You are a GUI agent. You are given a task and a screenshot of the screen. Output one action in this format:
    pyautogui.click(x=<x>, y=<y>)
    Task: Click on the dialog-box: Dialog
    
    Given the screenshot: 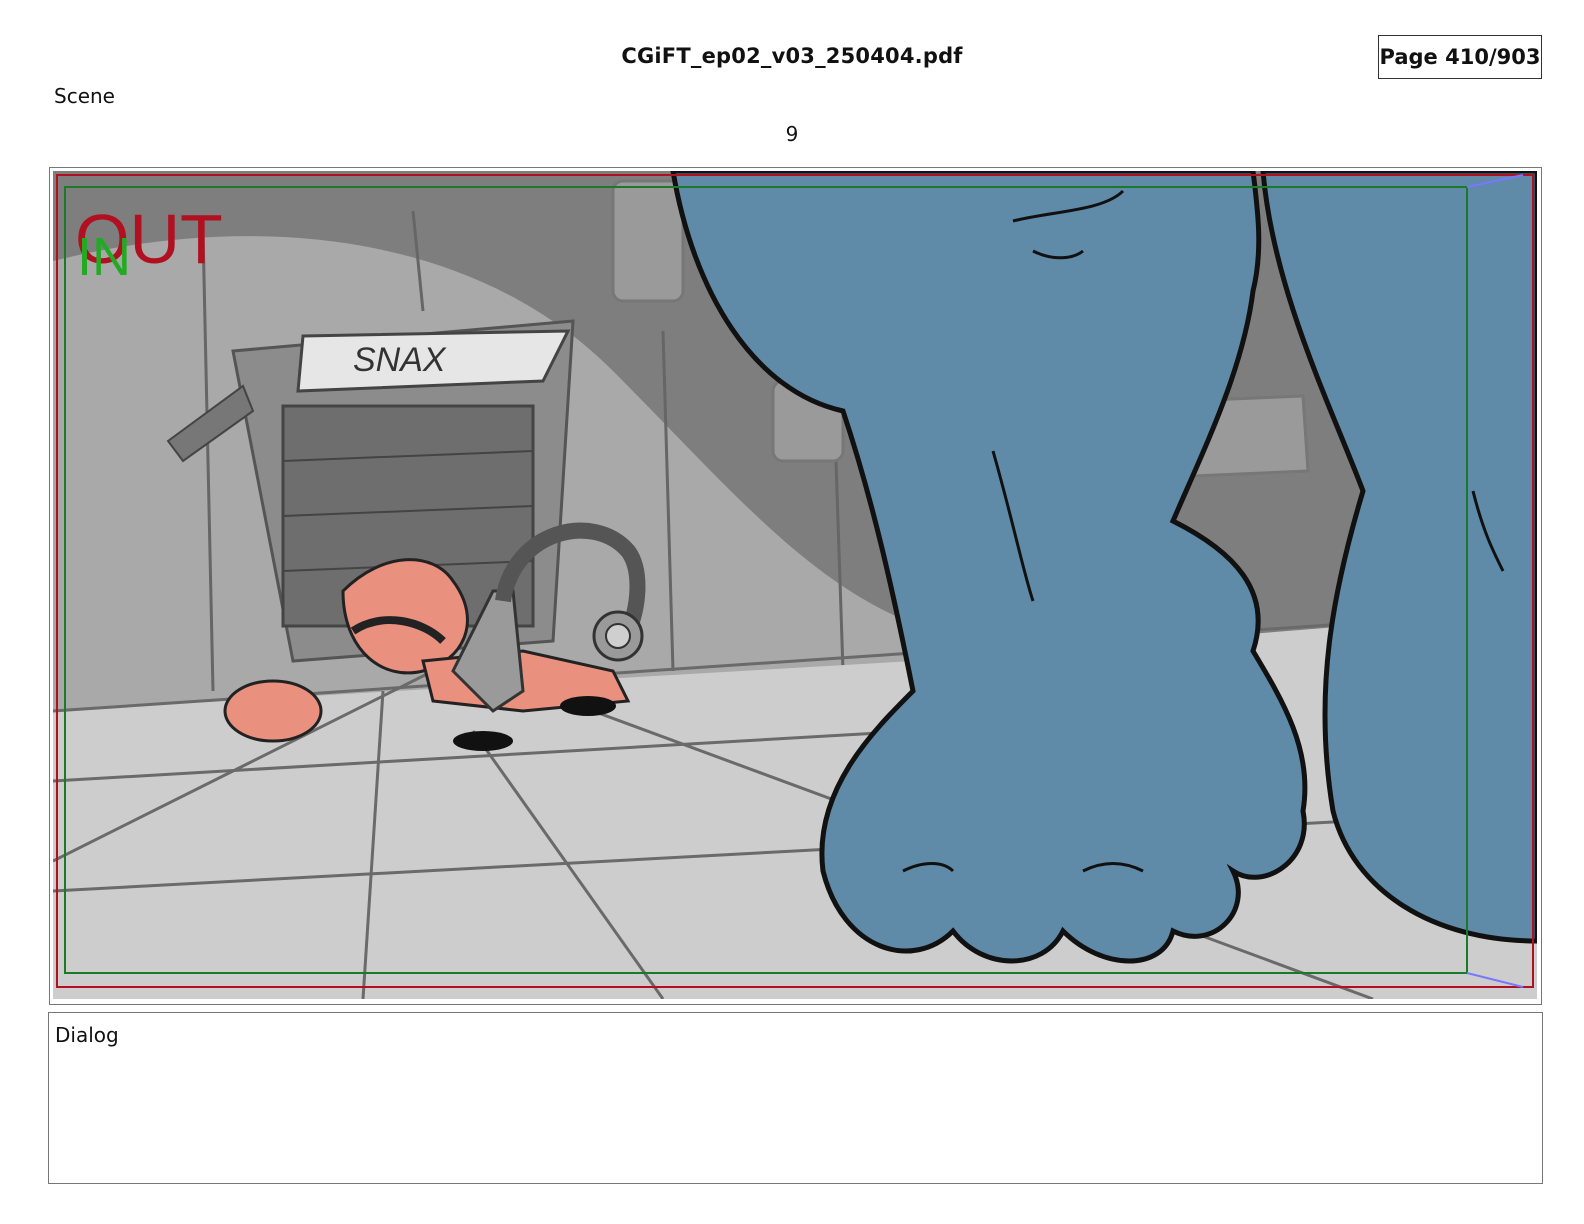 What is the action you would take?
    pyautogui.click(x=795, y=1098)
    